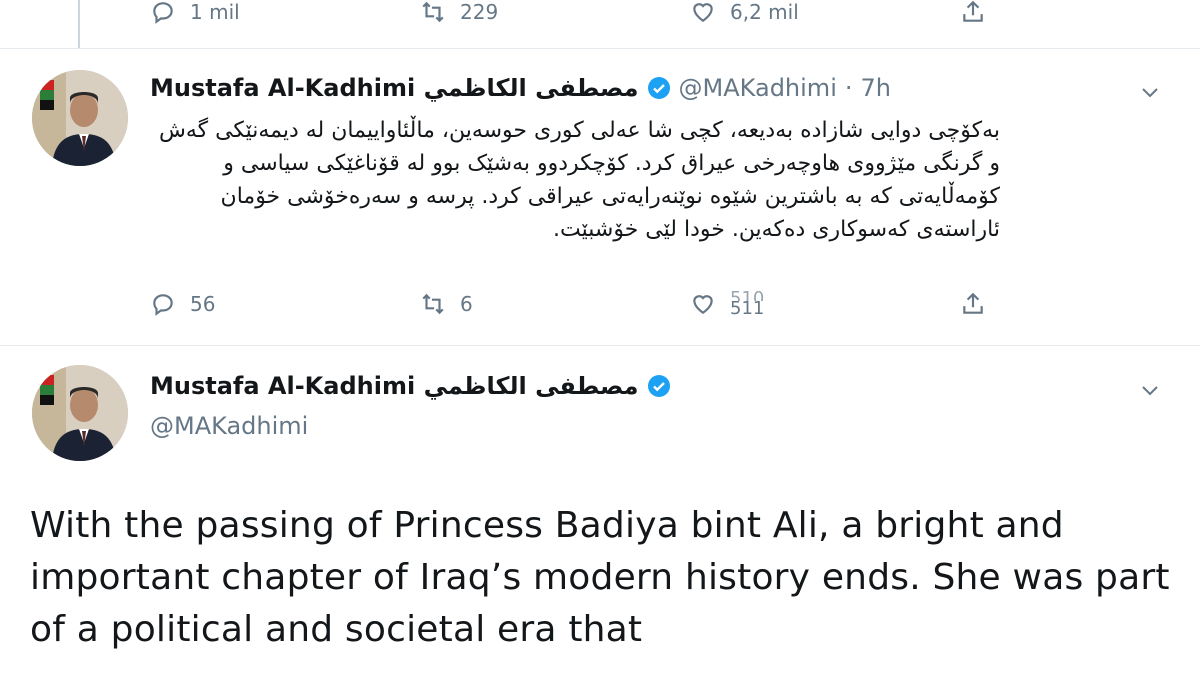 This screenshot has height=675, width=1200. I want to click on reply-button: 1 mil, so click(195, 12).